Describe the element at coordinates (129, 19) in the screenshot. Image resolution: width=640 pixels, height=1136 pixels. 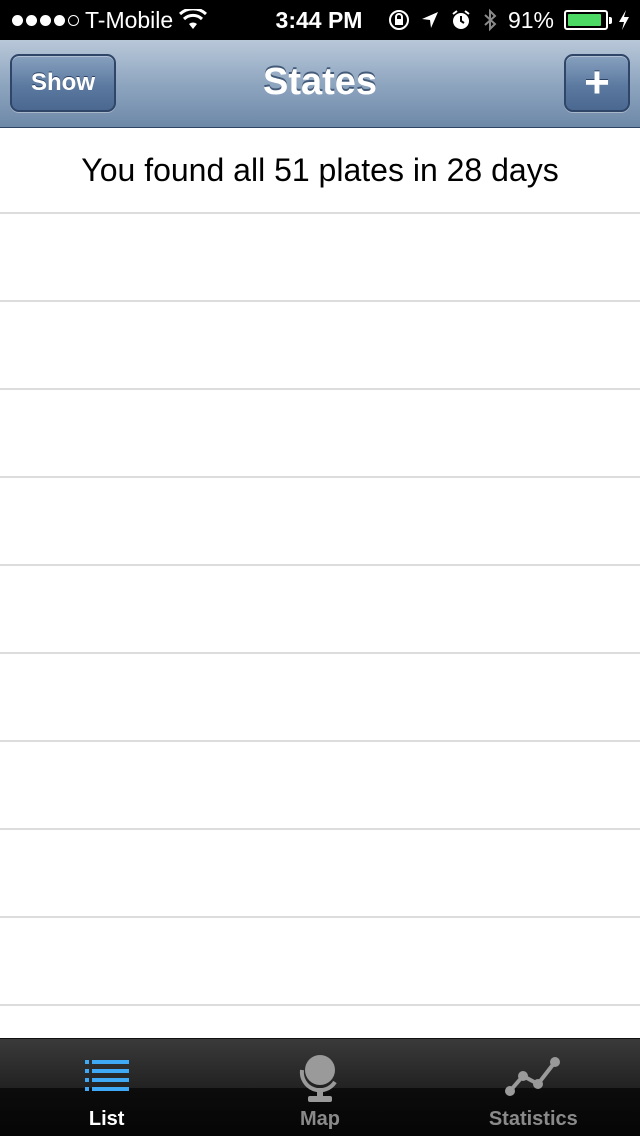
I see `carrier-name: T-Mobile` at that location.